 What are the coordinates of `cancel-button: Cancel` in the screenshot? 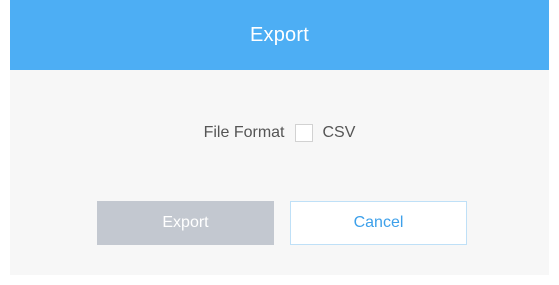 It's located at (378, 223).